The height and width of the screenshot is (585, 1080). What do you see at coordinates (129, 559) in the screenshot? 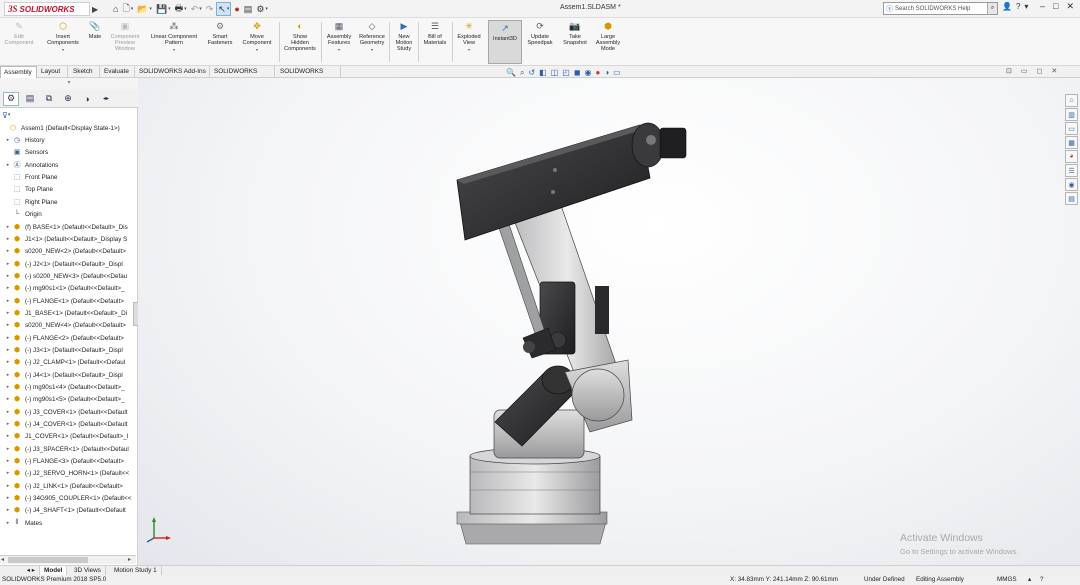
I see `scroll-right-icon: ▸` at bounding box center [129, 559].